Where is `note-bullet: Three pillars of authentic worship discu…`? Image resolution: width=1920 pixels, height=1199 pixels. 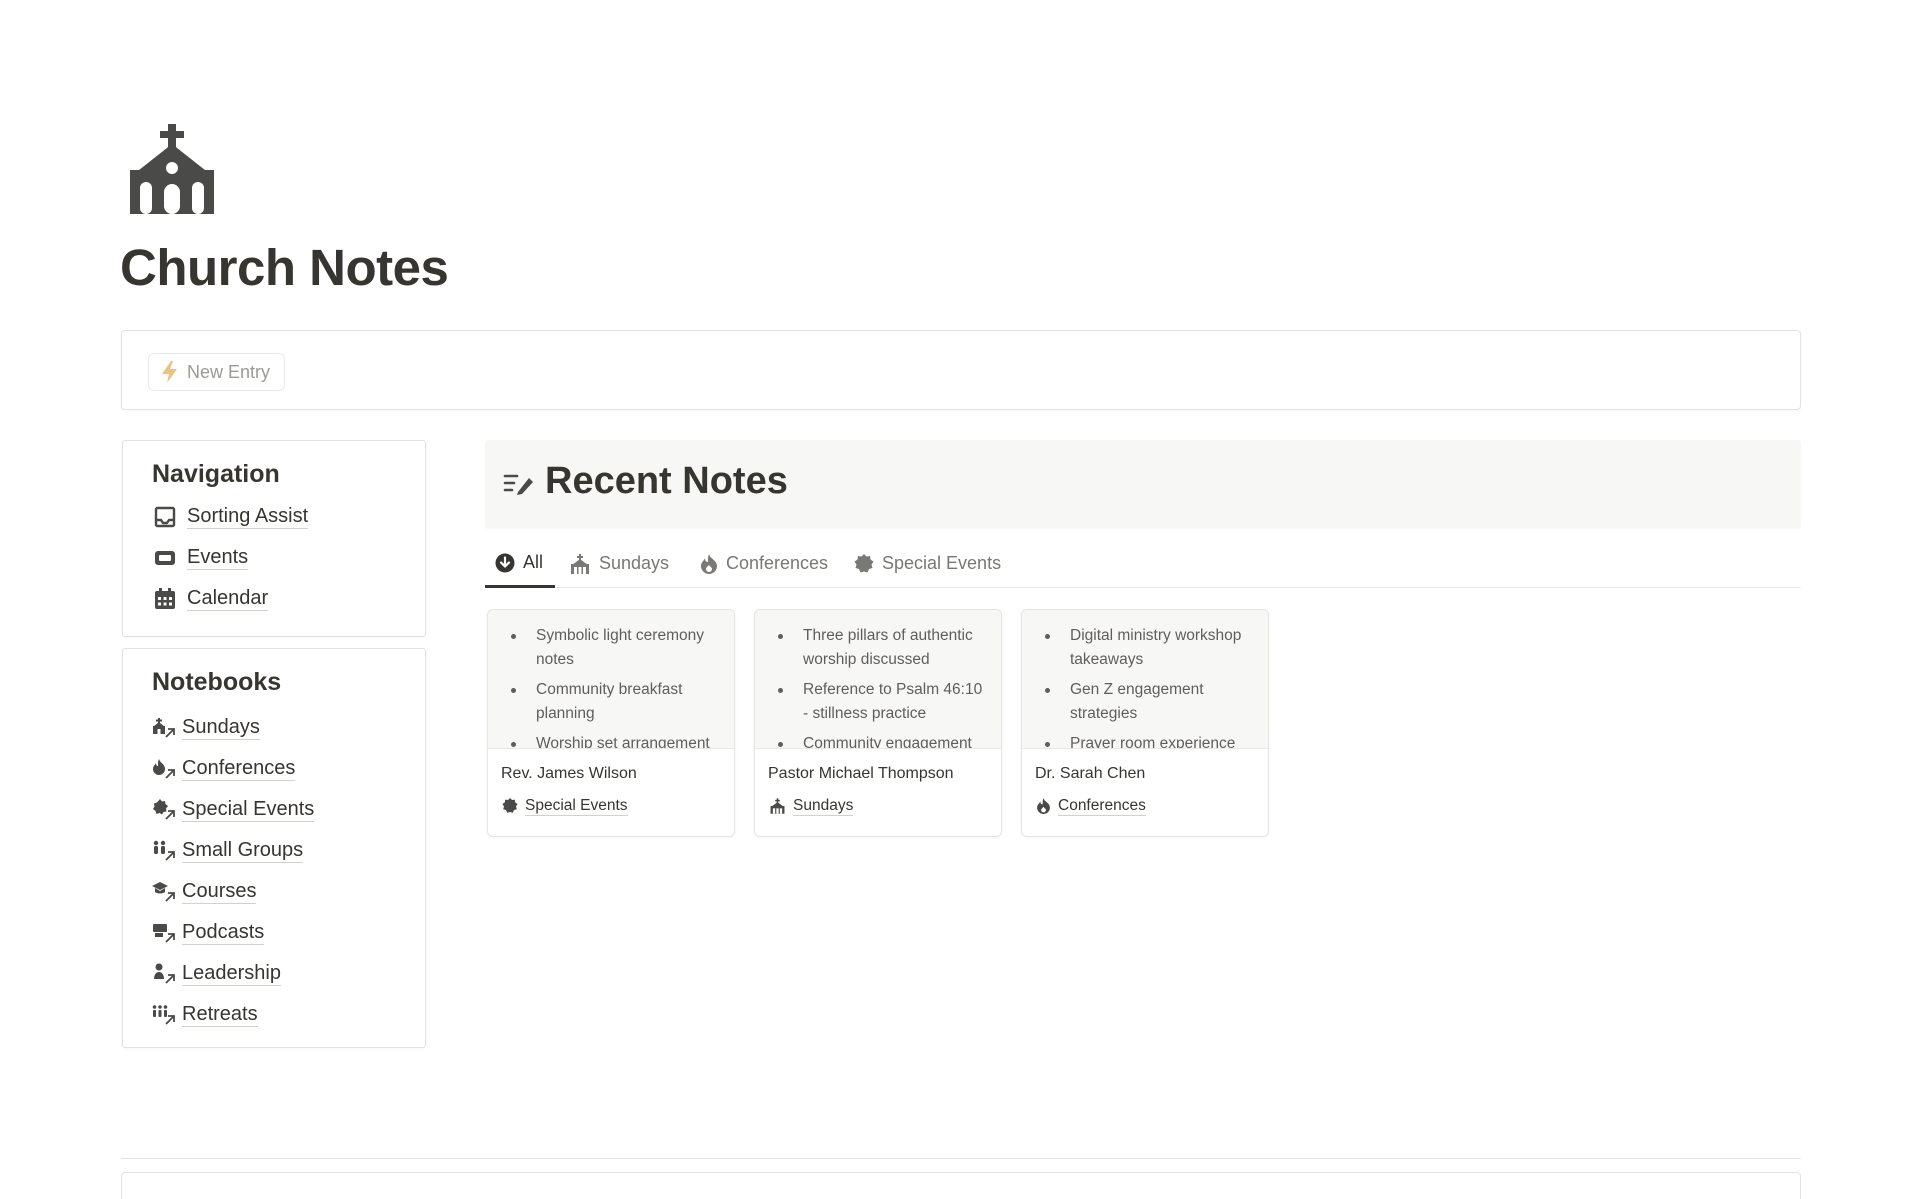 note-bullet: Three pillars of authentic worship discu… is located at coordinates (878, 648).